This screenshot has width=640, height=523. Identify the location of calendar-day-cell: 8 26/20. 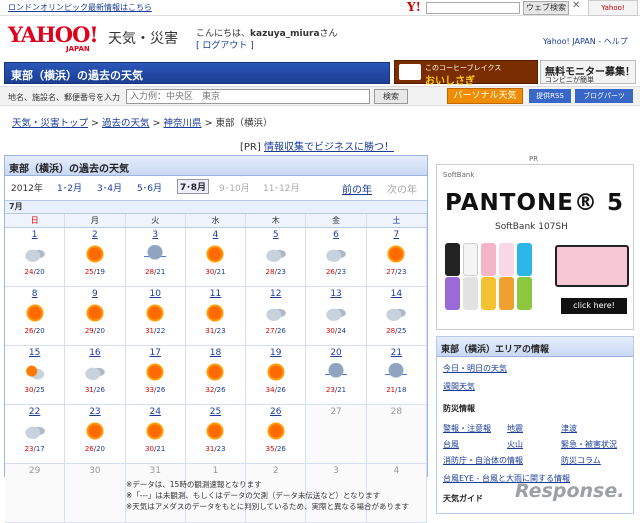
(35, 316).